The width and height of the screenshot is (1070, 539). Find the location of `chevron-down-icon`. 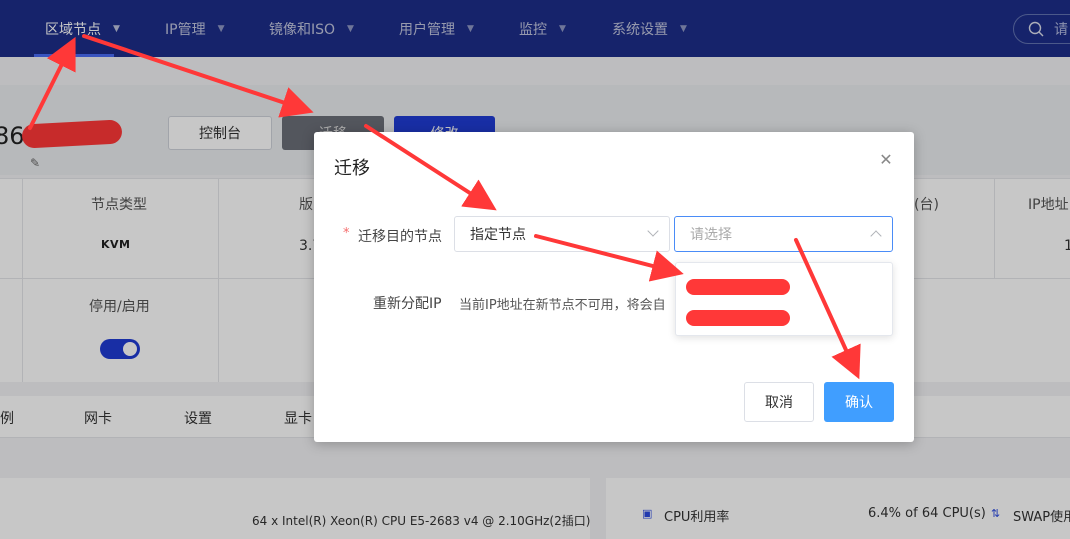

chevron-down-icon is located at coordinates (653, 231).